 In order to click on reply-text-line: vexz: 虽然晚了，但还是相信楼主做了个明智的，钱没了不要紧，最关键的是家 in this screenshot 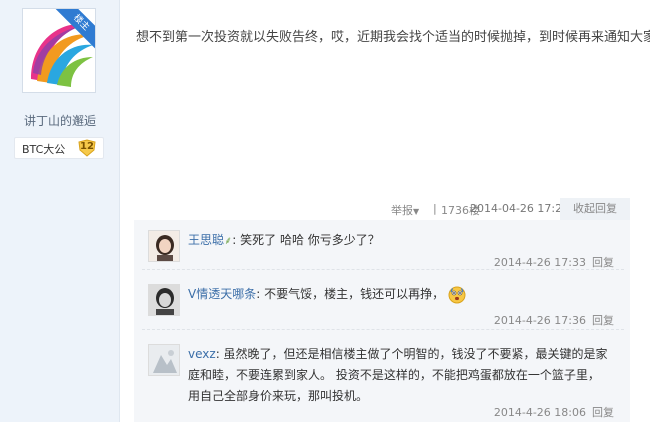, I will do `click(403, 354)`.